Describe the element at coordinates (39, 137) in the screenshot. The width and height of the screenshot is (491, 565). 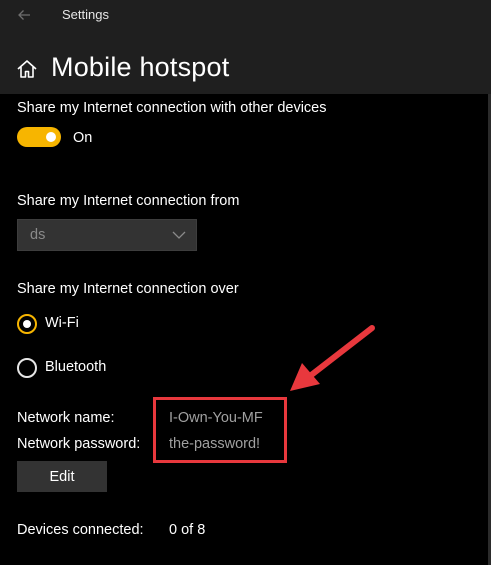
I see `share-connection-toggle` at that location.